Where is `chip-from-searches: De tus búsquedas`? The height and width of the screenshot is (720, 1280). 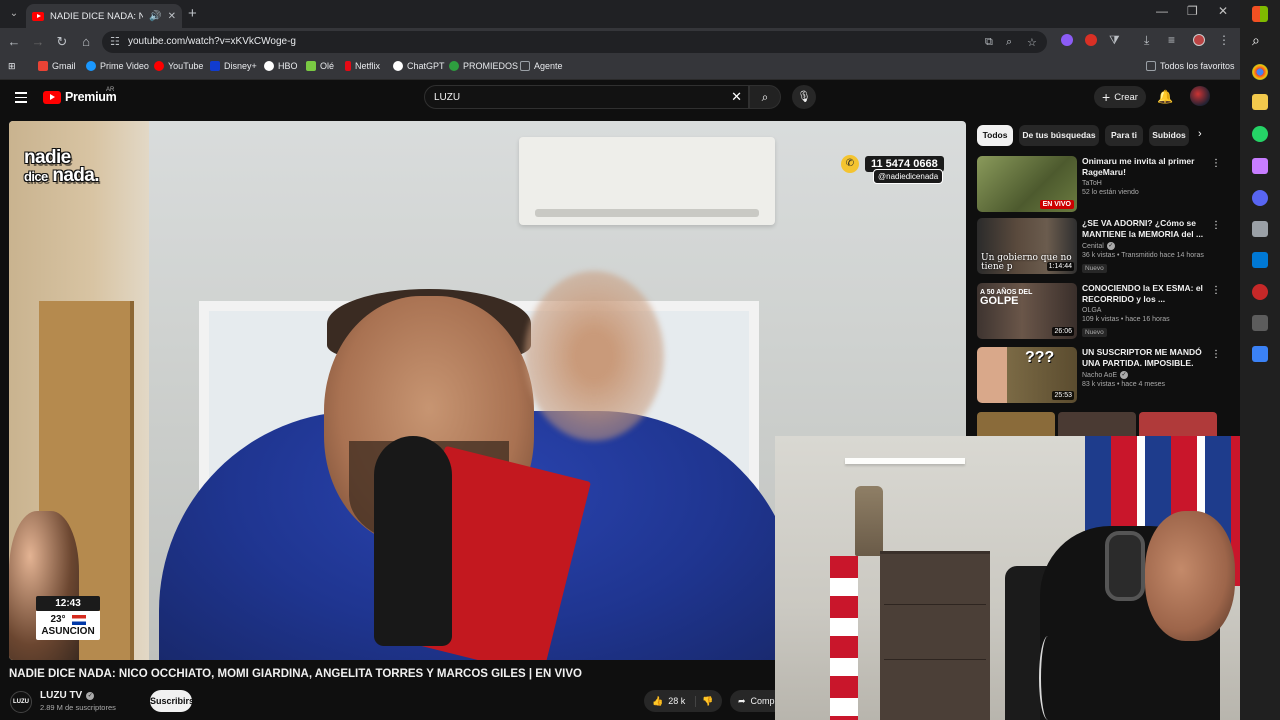 chip-from-searches: De tus búsquedas is located at coordinates (1059, 135).